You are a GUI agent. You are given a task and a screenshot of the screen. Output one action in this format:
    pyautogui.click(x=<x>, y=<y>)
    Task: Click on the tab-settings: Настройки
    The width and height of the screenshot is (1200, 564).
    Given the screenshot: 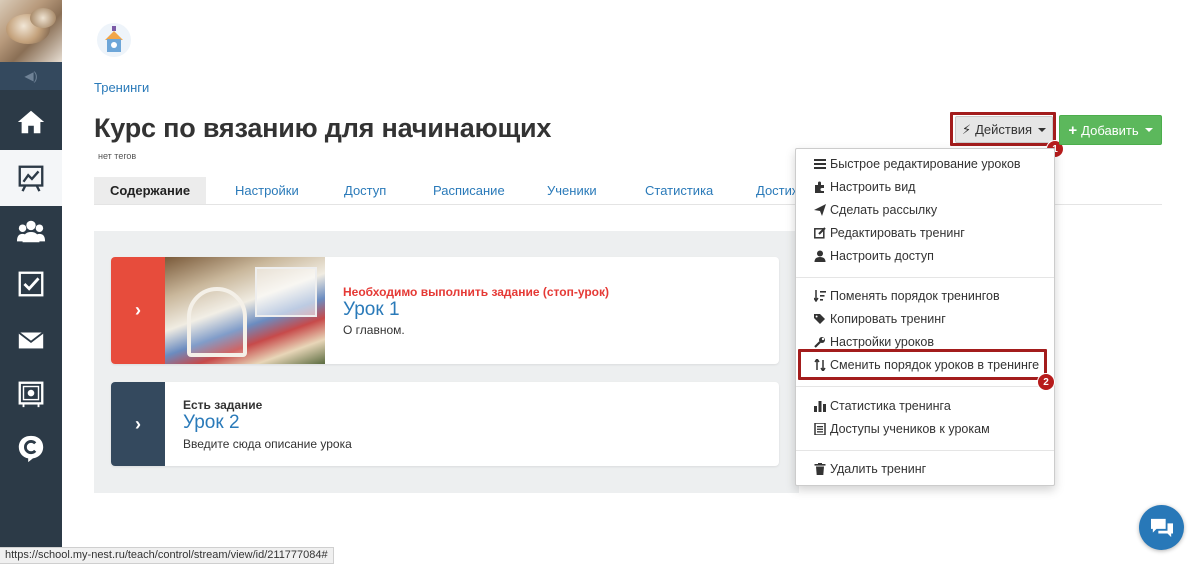 What is the action you would take?
    pyautogui.click(x=267, y=190)
    